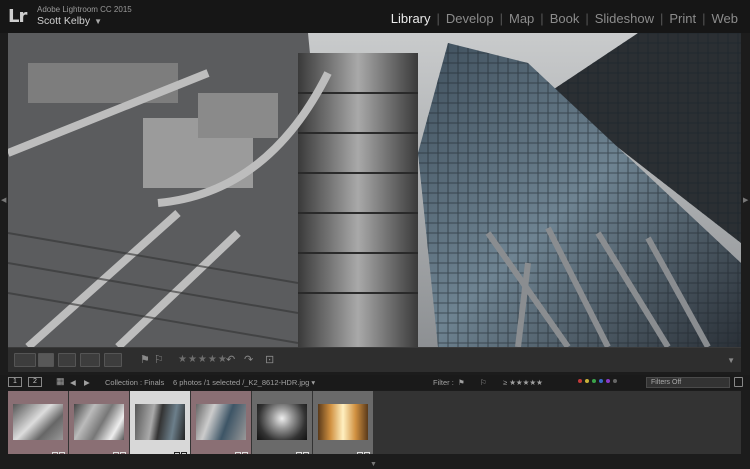 This screenshot has height=469, width=750. What do you see at coordinates (688, 382) in the screenshot?
I see `filter-preset-select: Filters Off` at bounding box center [688, 382].